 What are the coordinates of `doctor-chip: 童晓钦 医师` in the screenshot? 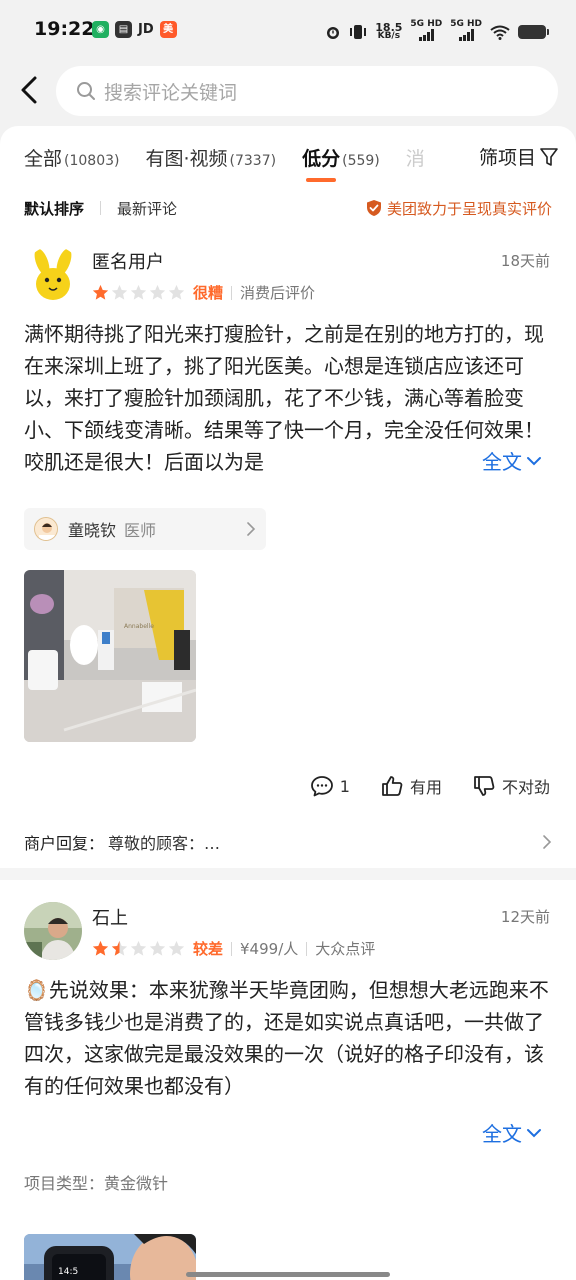 It's located at (145, 529).